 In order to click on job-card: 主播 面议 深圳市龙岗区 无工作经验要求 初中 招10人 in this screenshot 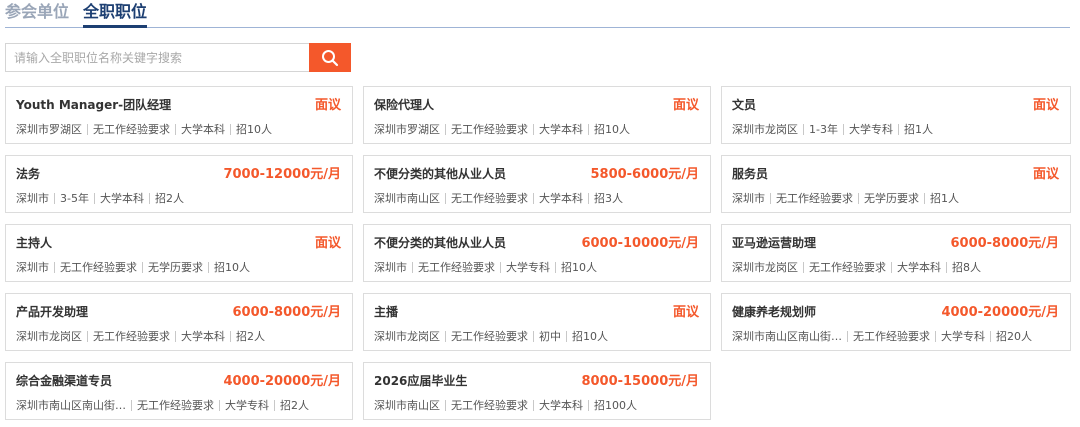, I will do `click(537, 322)`.